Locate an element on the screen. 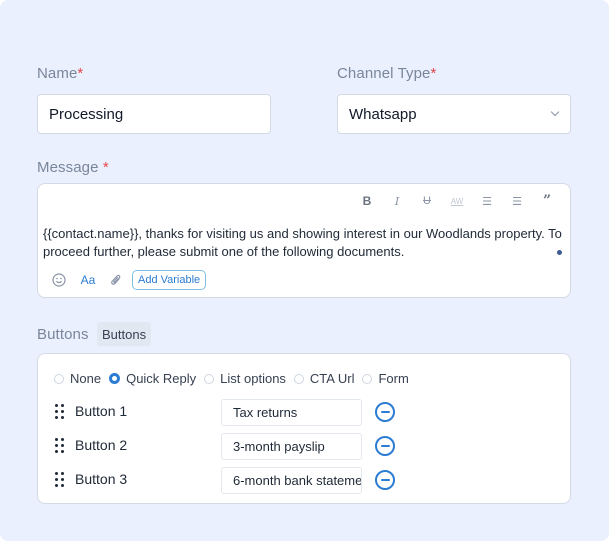  chevron-down-icon is located at coordinates (555, 112).